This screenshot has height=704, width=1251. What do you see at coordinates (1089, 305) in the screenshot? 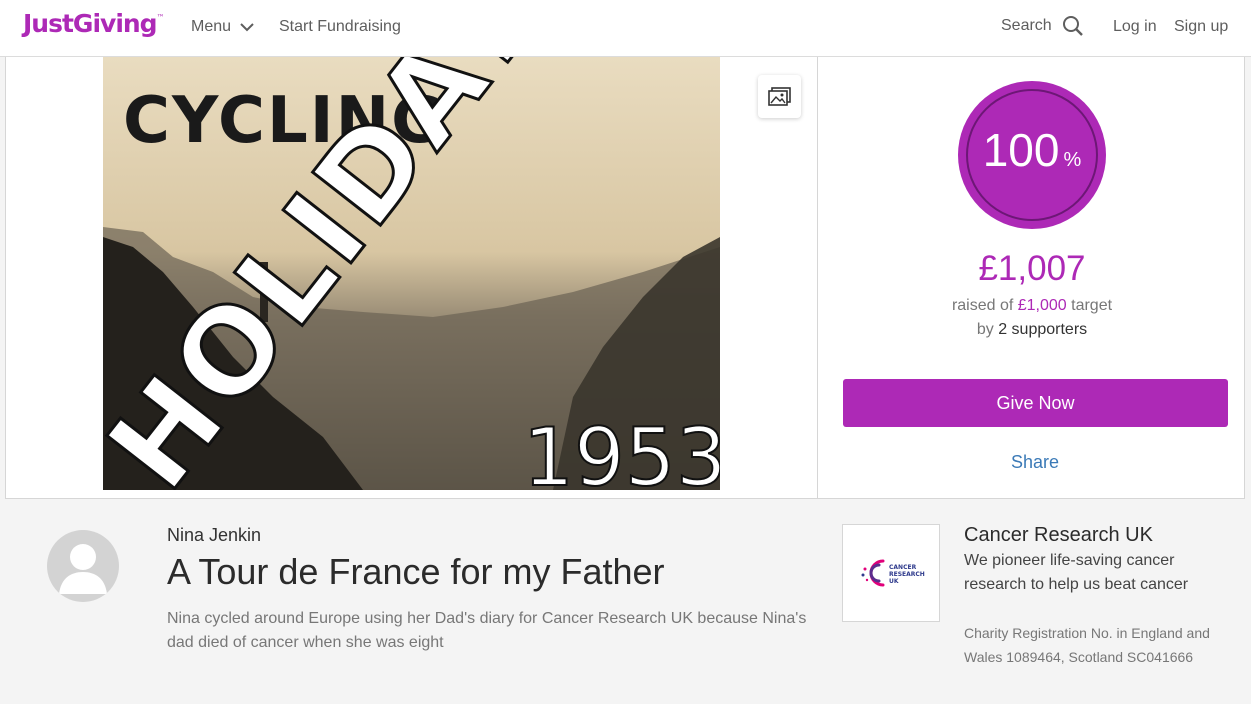
I see `target-suffix: target` at bounding box center [1089, 305].